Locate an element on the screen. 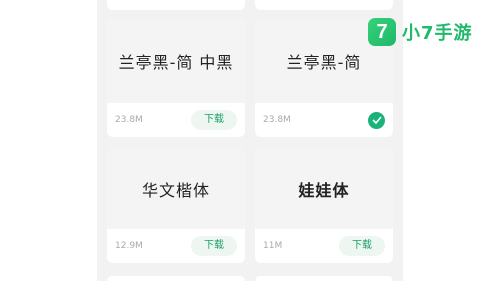  check-icon is located at coordinates (376, 120).